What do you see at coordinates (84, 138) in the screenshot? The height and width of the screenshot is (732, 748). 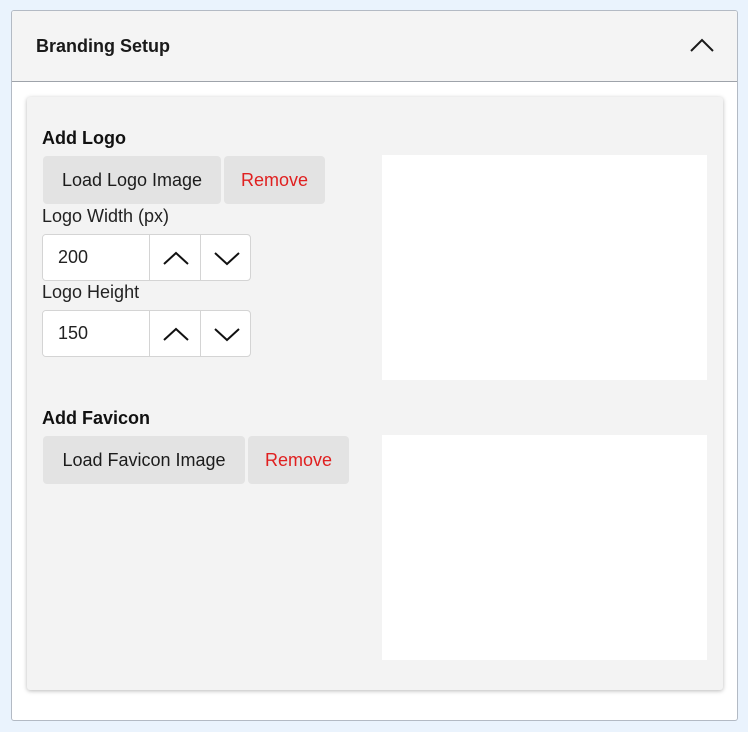 I see `add-logo-heading: Add Logo` at bounding box center [84, 138].